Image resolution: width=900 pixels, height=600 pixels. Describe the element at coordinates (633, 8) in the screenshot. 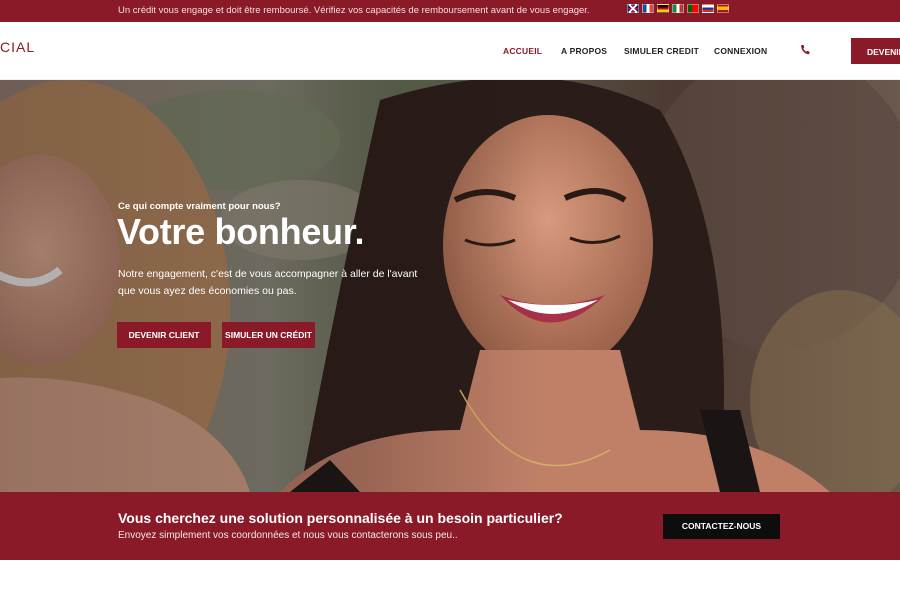

I see `flag-english-icon` at that location.